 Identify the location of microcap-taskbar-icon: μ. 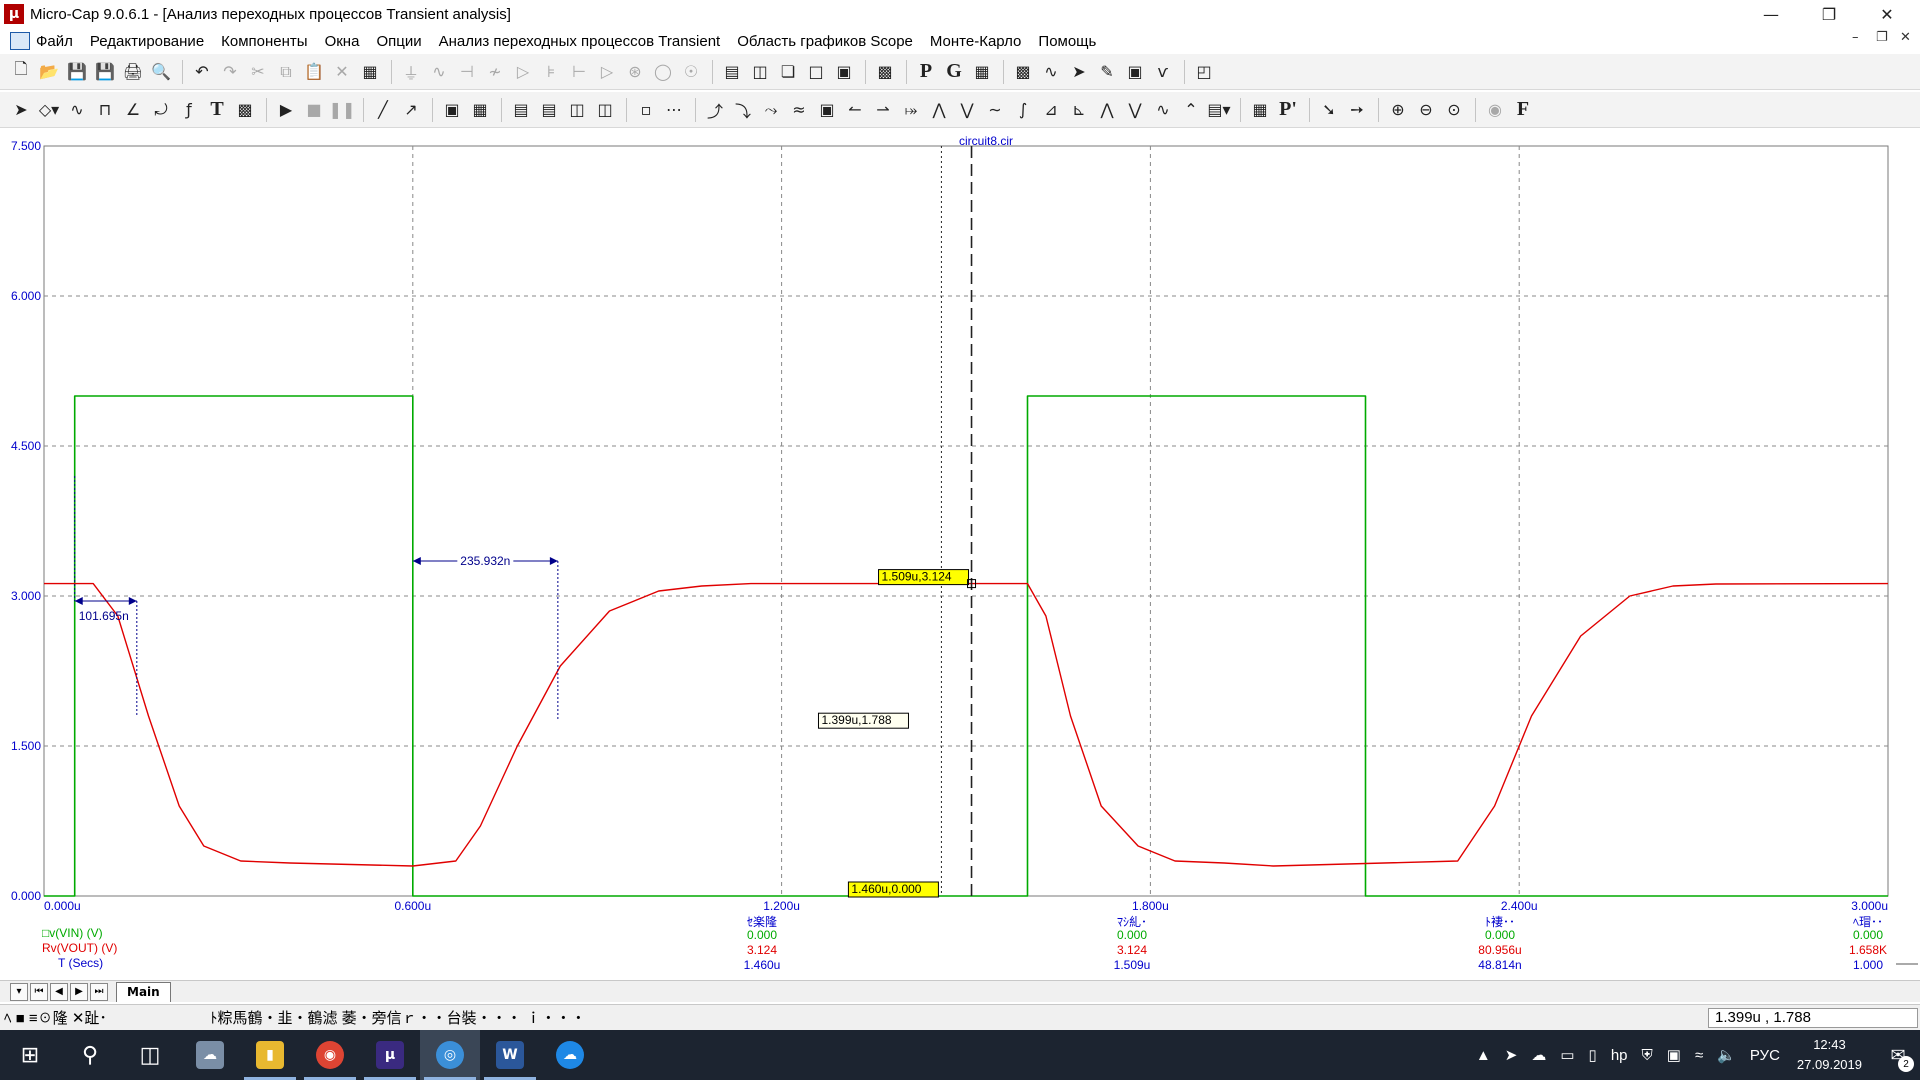
(390, 1055).